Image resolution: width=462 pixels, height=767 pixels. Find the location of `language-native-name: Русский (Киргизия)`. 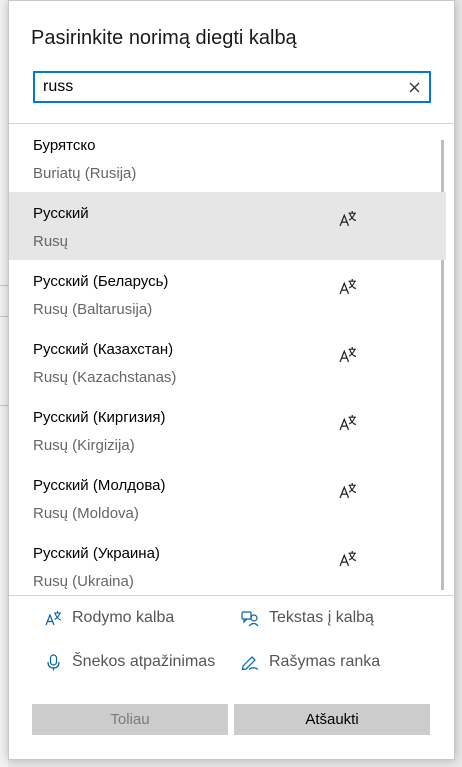

language-native-name: Русский (Киргизия) is located at coordinates (99, 417).